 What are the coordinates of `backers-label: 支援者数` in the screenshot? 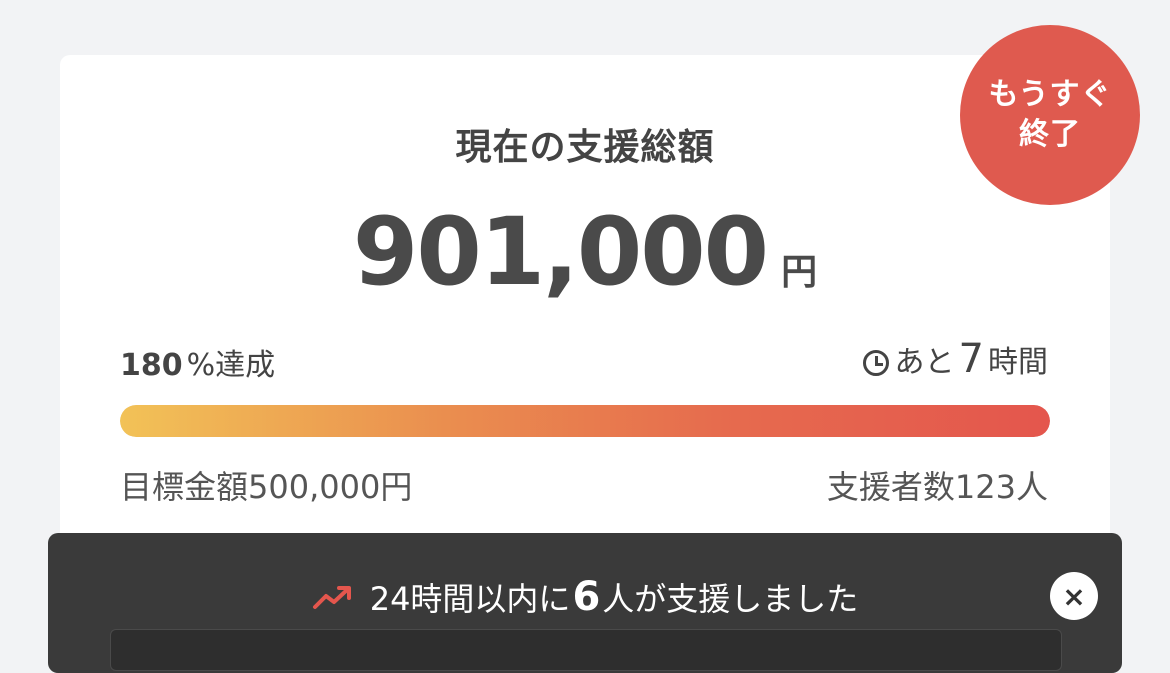 It's located at (890, 487).